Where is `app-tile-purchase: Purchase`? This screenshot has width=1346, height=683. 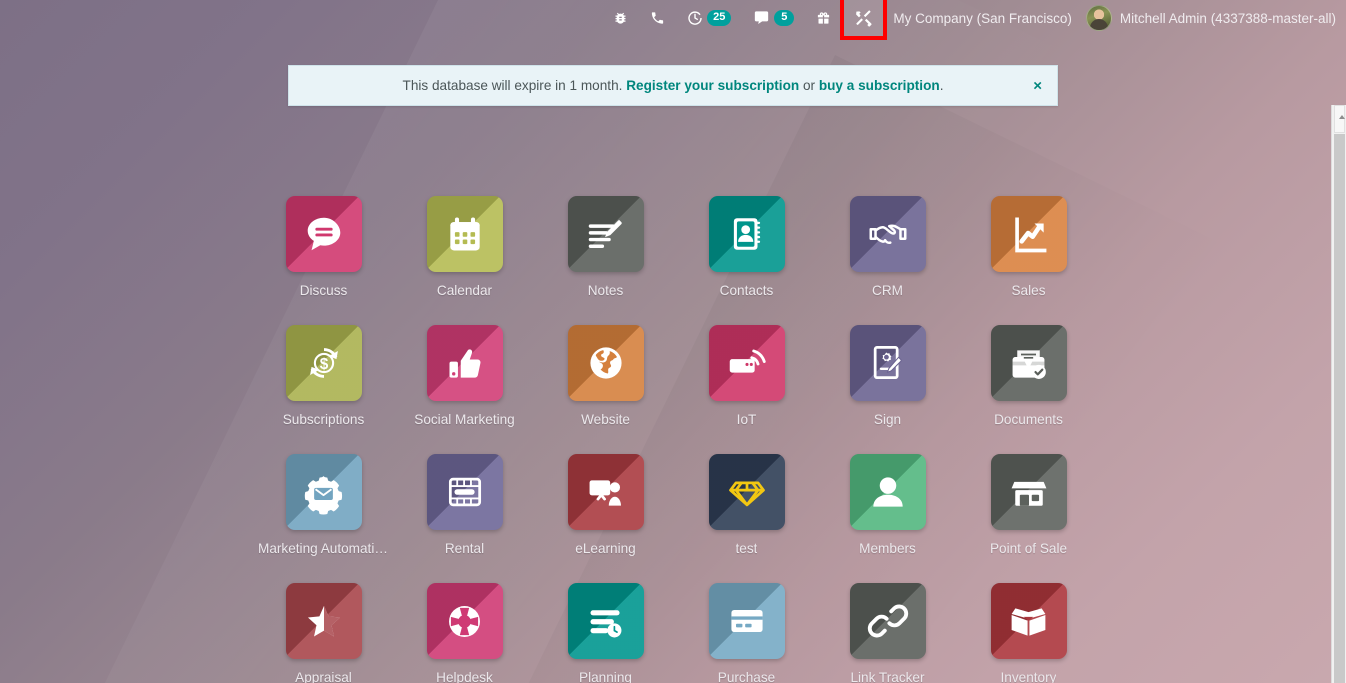
app-tile-purchase: Purchase is located at coordinates (746, 633).